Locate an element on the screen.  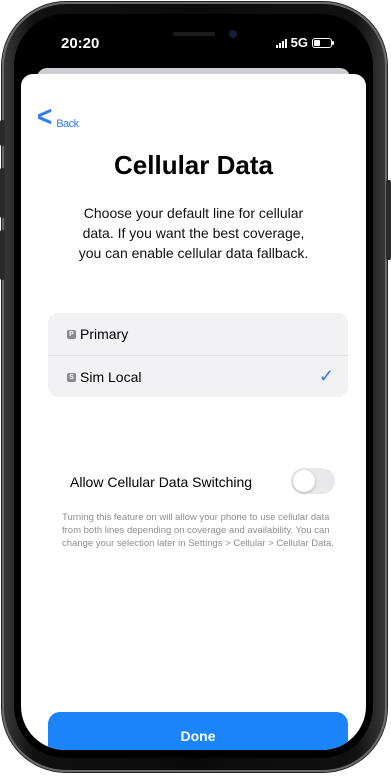
data-switching-toggle is located at coordinates (313, 481).